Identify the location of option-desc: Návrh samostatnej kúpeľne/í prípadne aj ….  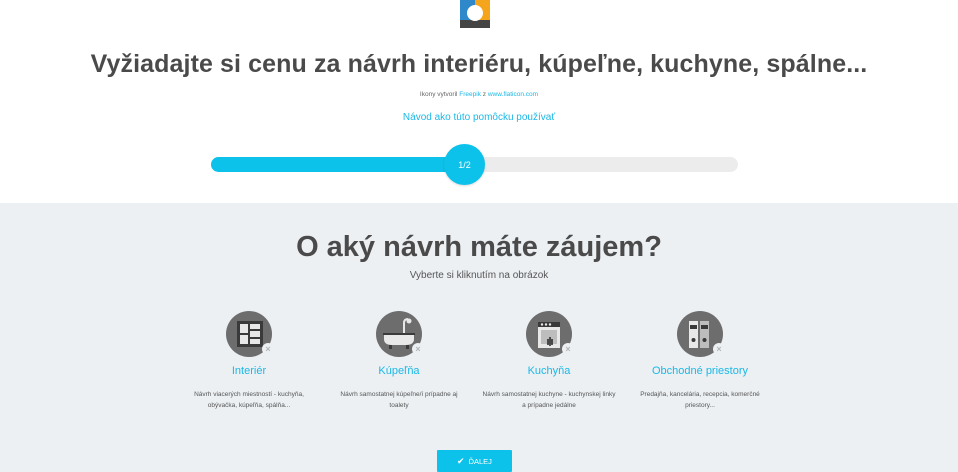
(399, 400).